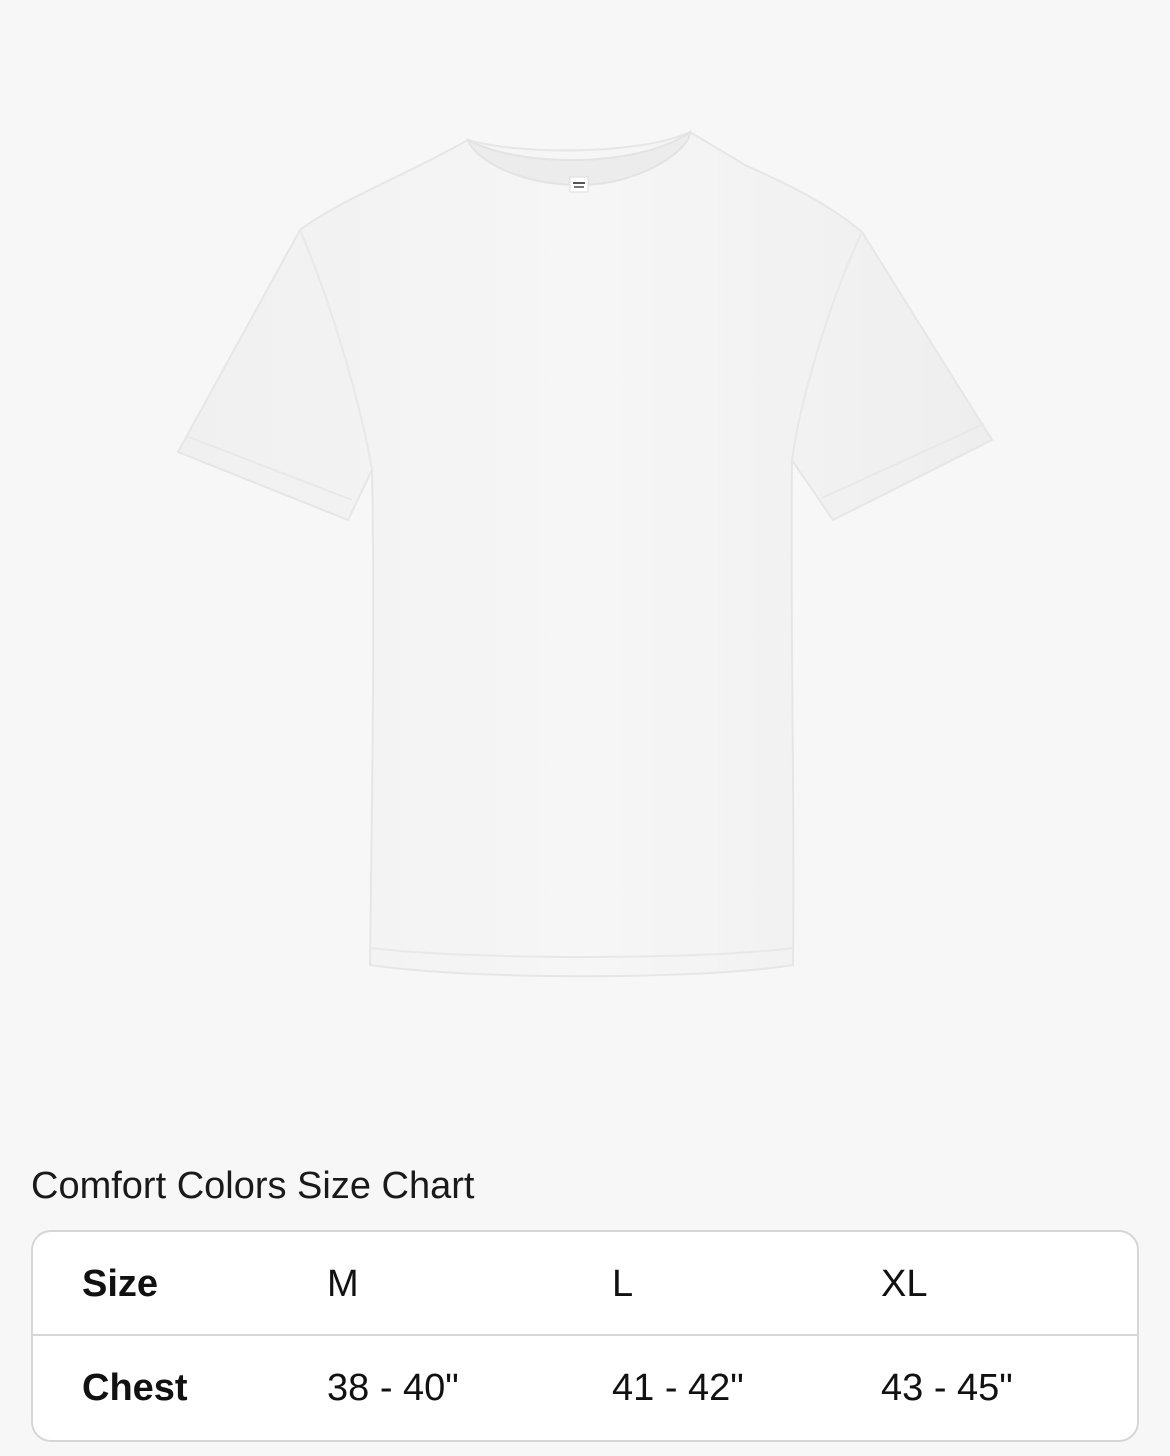  I want to click on chest-xl: 43 - 45", so click(947, 1388).